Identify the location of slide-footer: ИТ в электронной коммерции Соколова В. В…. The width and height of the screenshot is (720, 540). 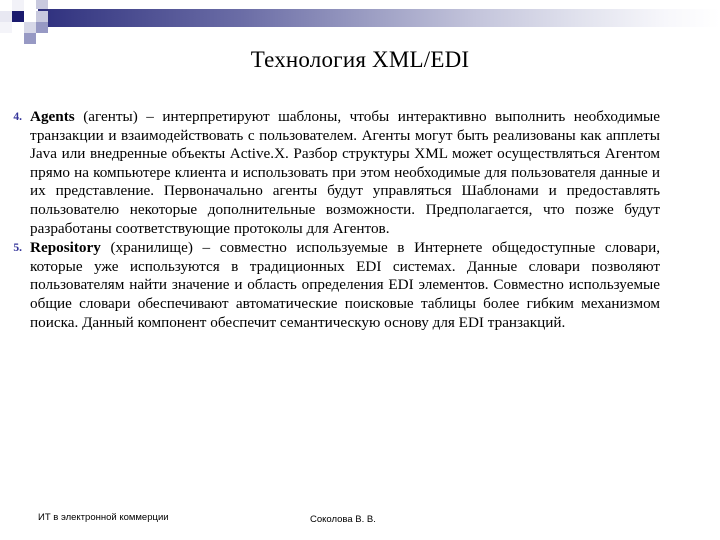
(360, 520).